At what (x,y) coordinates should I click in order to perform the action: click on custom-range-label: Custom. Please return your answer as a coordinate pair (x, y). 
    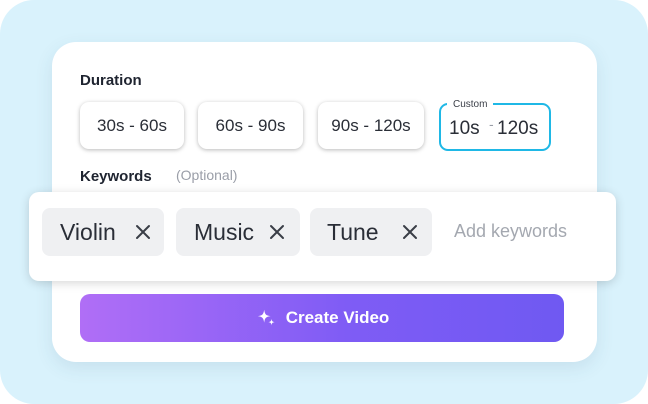
    Looking at the image, I should click on (470, 105).